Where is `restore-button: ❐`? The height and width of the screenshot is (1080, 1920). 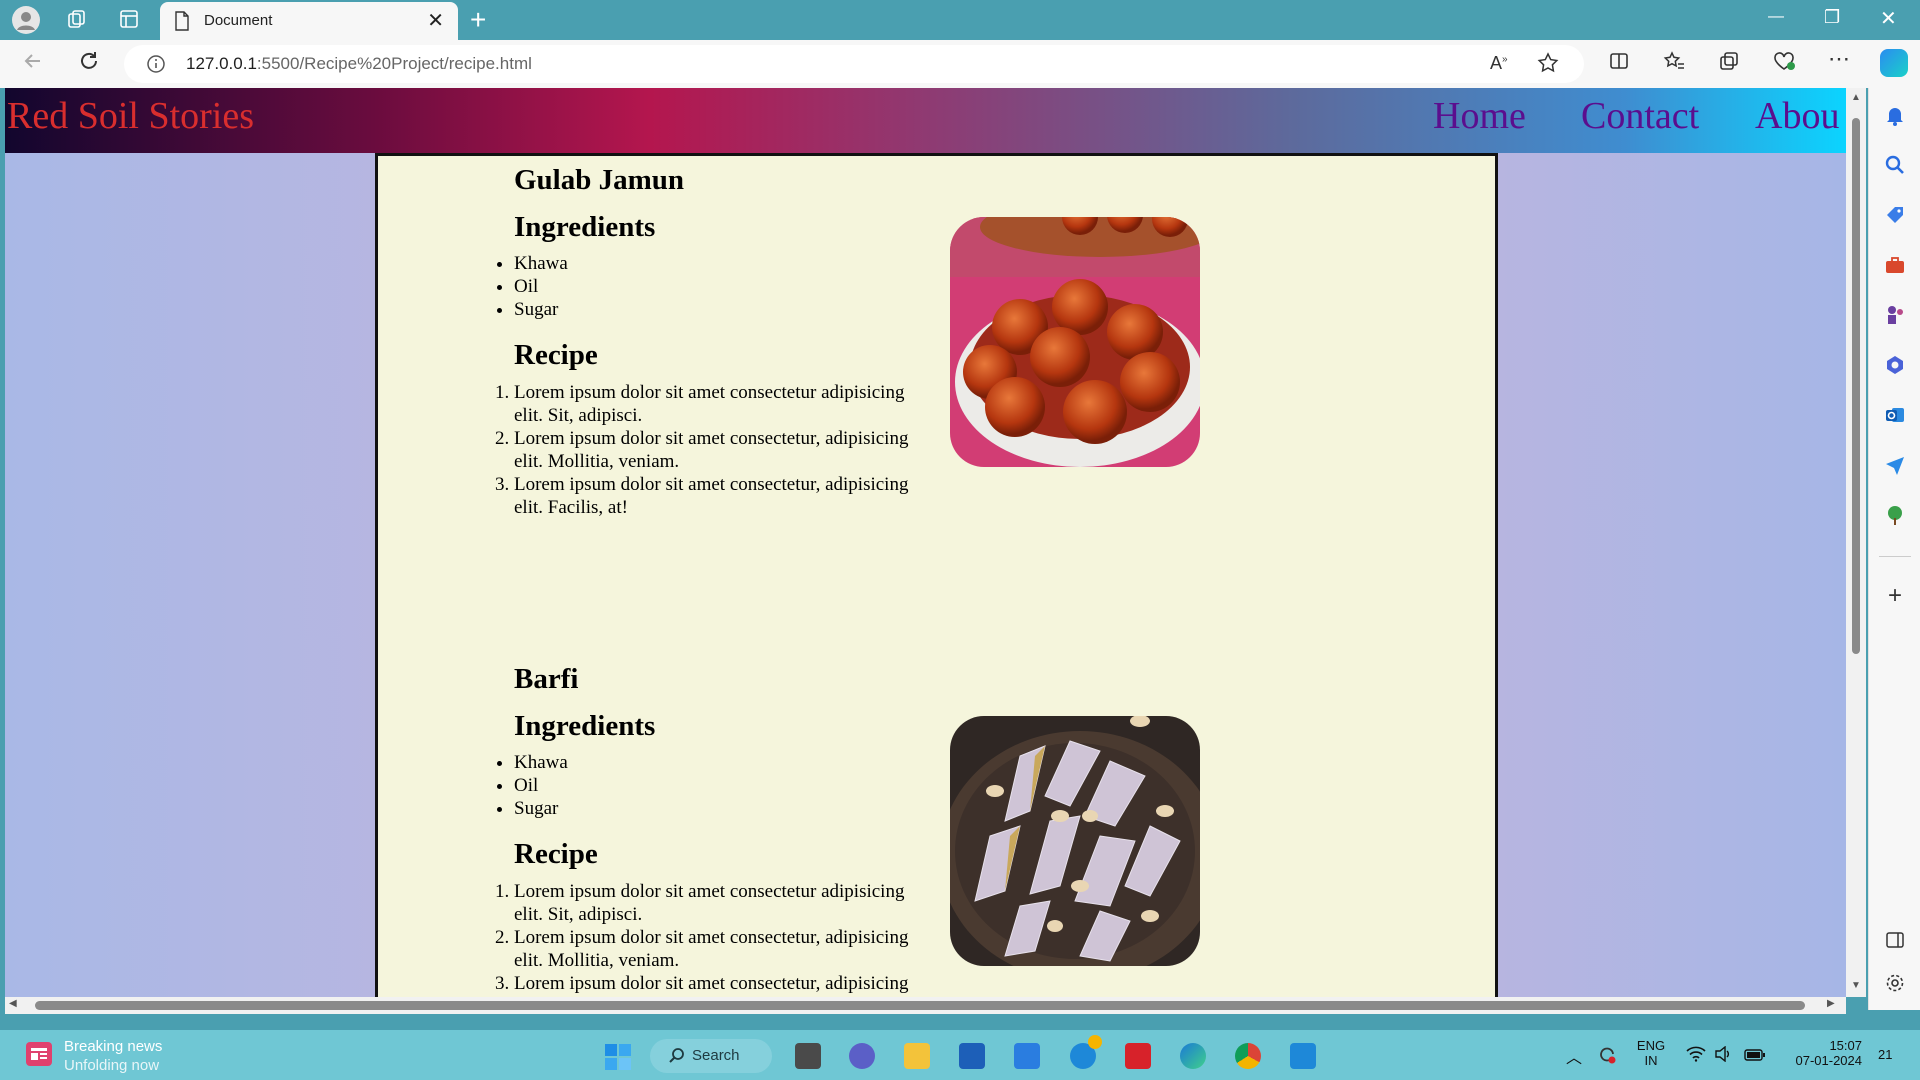
restore-button: ❐ is located at coordinates (1832, 17).